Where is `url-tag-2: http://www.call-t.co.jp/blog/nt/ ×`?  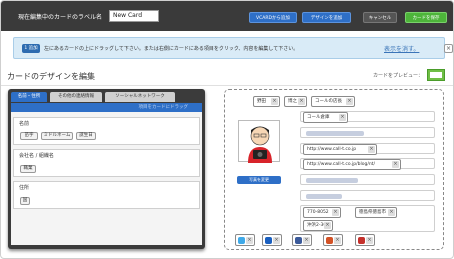 url-tag-2: http://www.call-t.co.jp/blog/nt/ × is located at coordinates (352, 164).